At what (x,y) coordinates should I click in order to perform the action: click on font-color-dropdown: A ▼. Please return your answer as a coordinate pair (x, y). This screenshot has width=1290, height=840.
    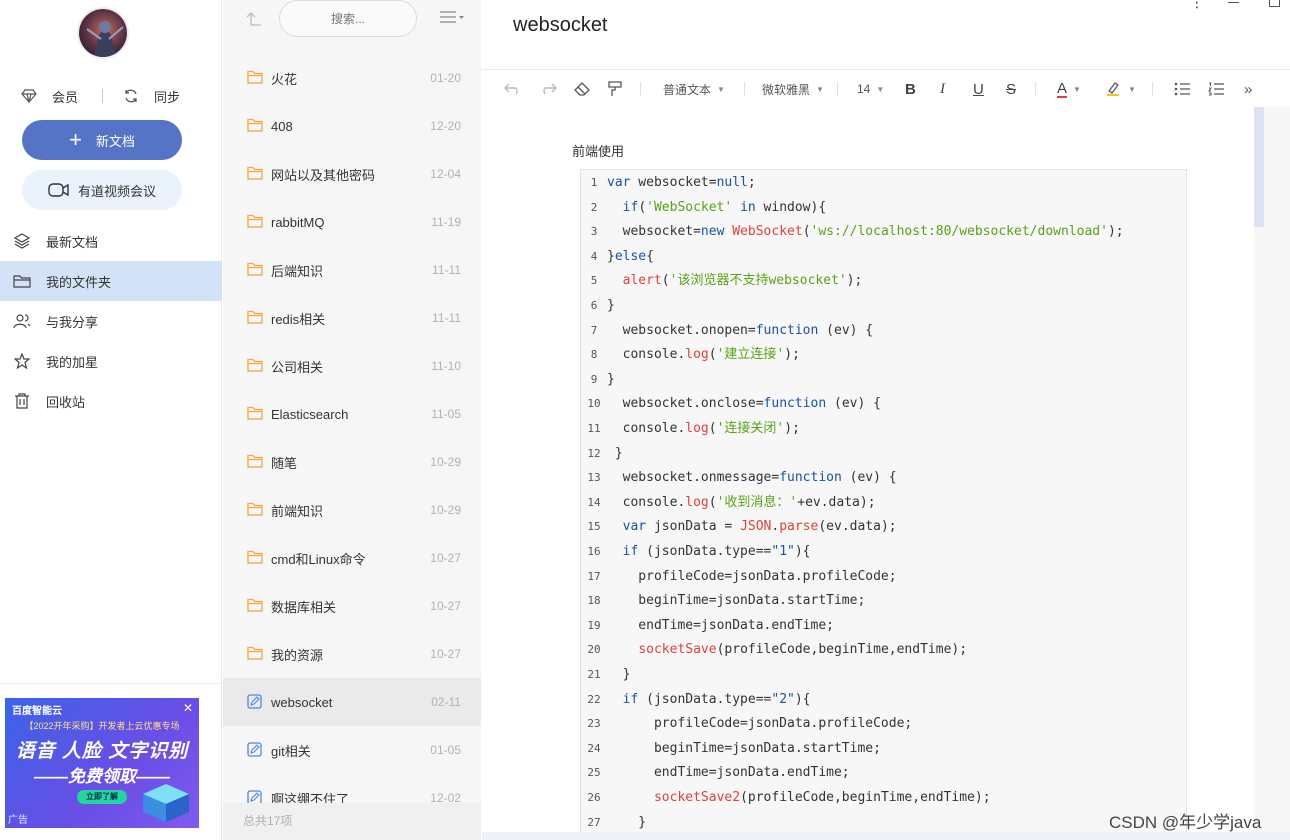
    Looking at the image, I should click on (1069, 89).